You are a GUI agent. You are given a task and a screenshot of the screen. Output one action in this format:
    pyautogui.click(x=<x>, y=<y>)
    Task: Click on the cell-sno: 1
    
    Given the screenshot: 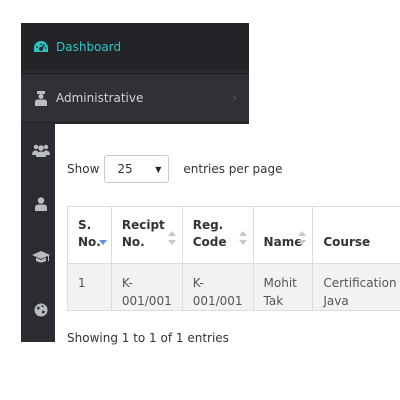 What is the action you would take?
    pyautogui.click(x=89, y=287)
    